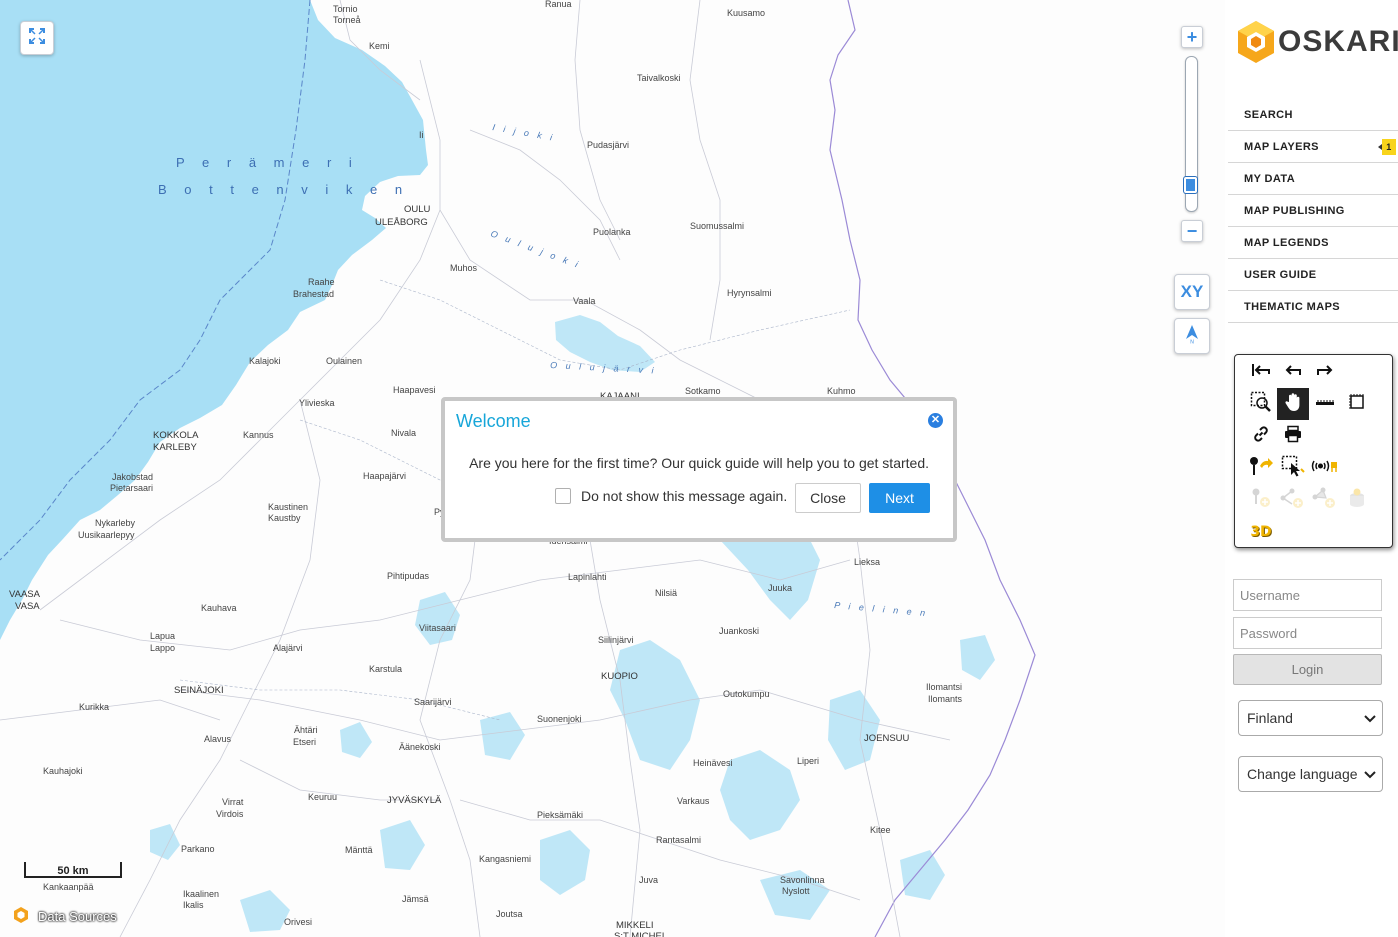 The height and width of the screenshot is (937, 1398). Describe the element at coordinates (684, 496) in the screenshot. I see `dont-show-label: Do not show this message again.` at that location.